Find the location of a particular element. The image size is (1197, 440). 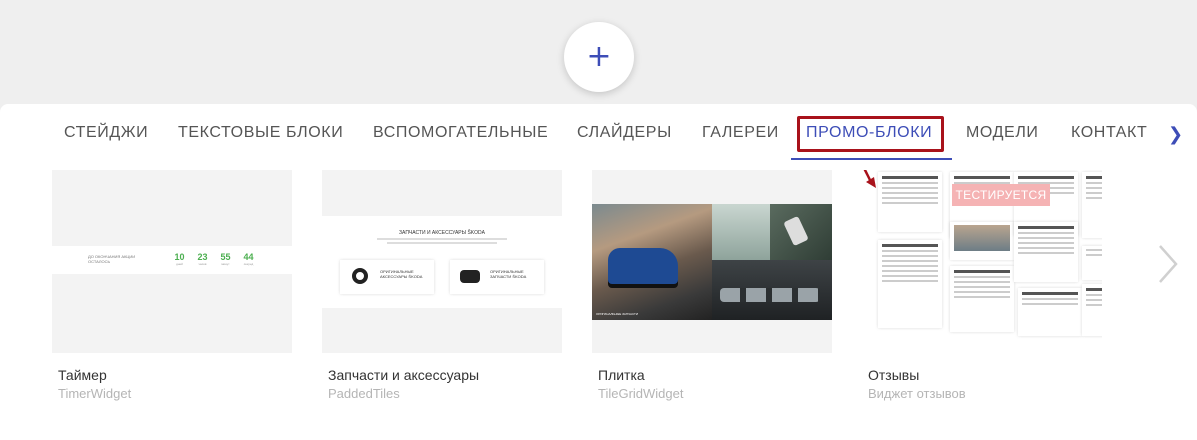

tile-dealership-photo is located at coordinates (741, 232).